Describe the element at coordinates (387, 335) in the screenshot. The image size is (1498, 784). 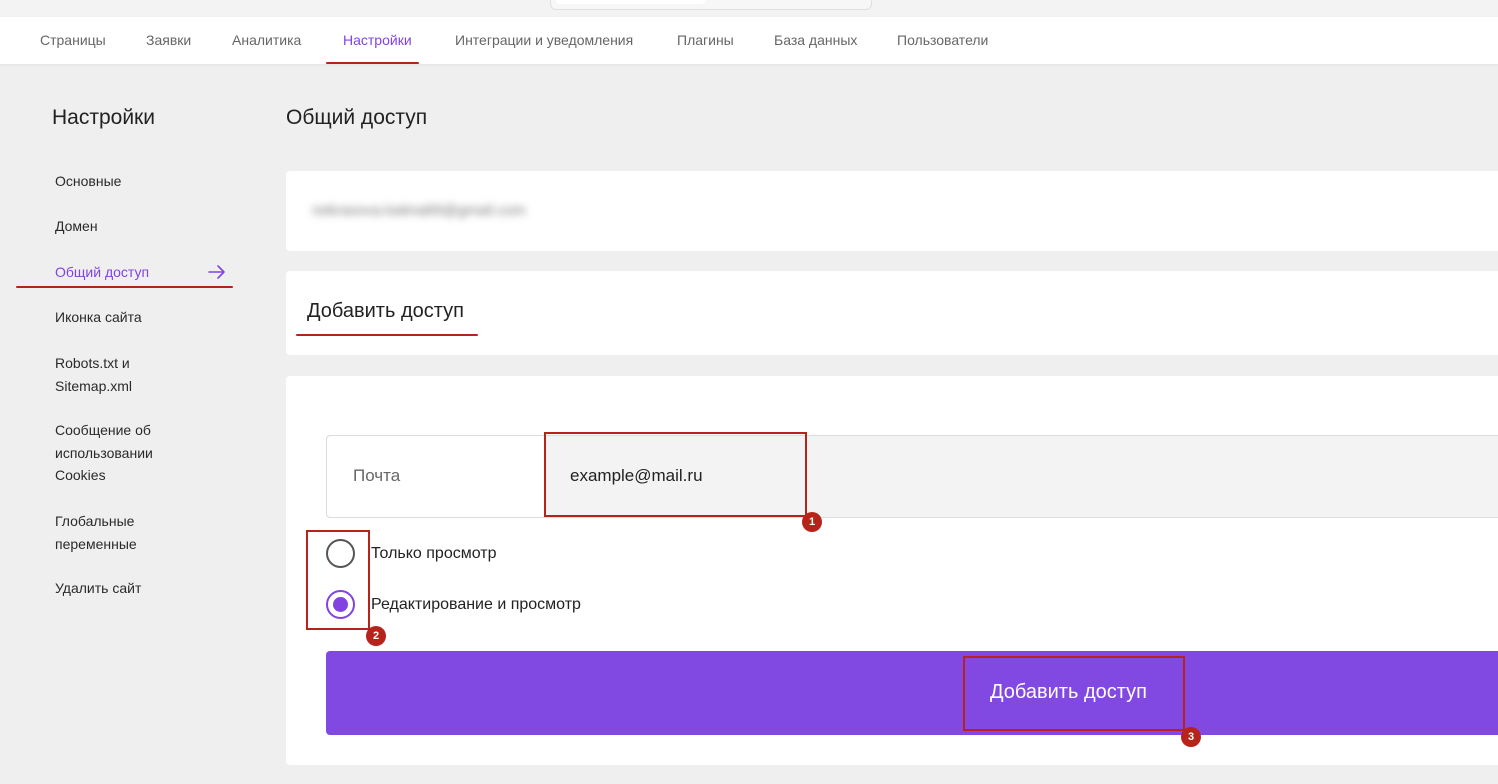
I see `annotation-underline-title` at that location.